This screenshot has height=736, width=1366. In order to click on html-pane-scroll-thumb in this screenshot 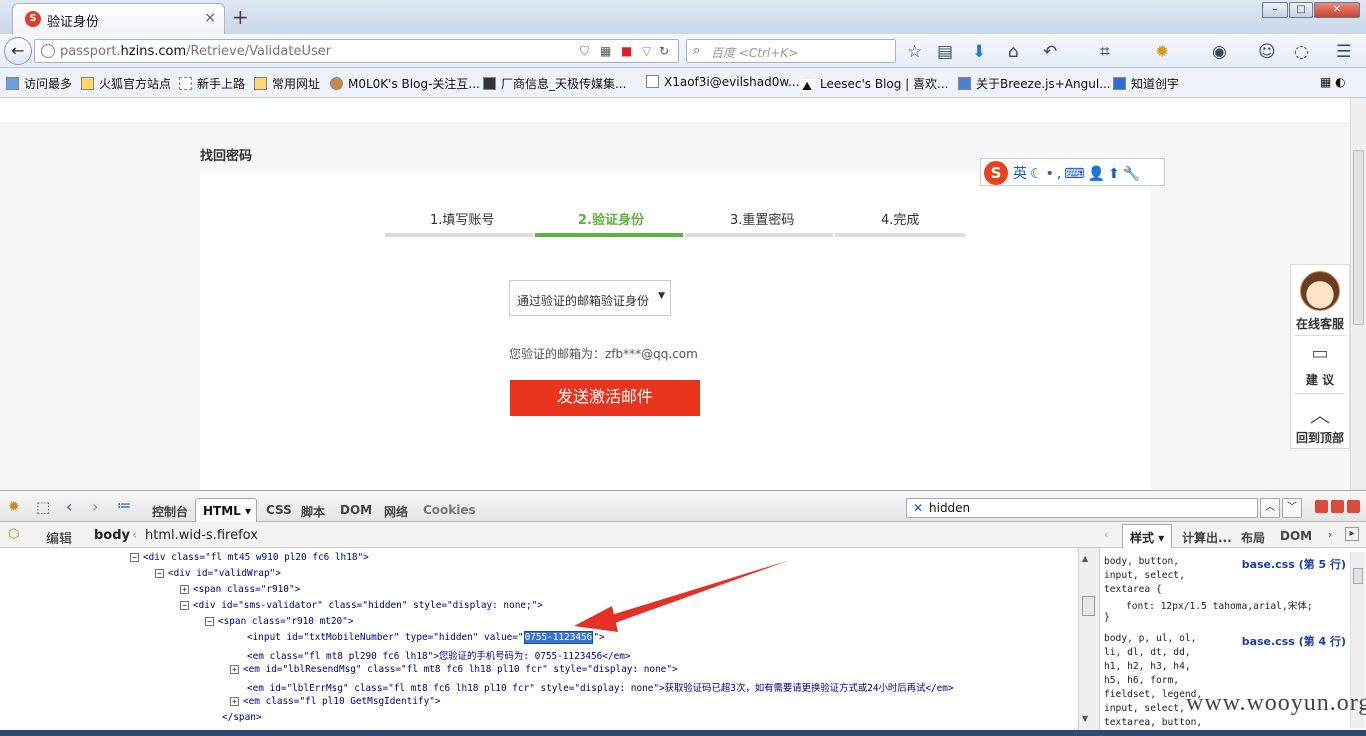, I will do `click(1088, 606)`.